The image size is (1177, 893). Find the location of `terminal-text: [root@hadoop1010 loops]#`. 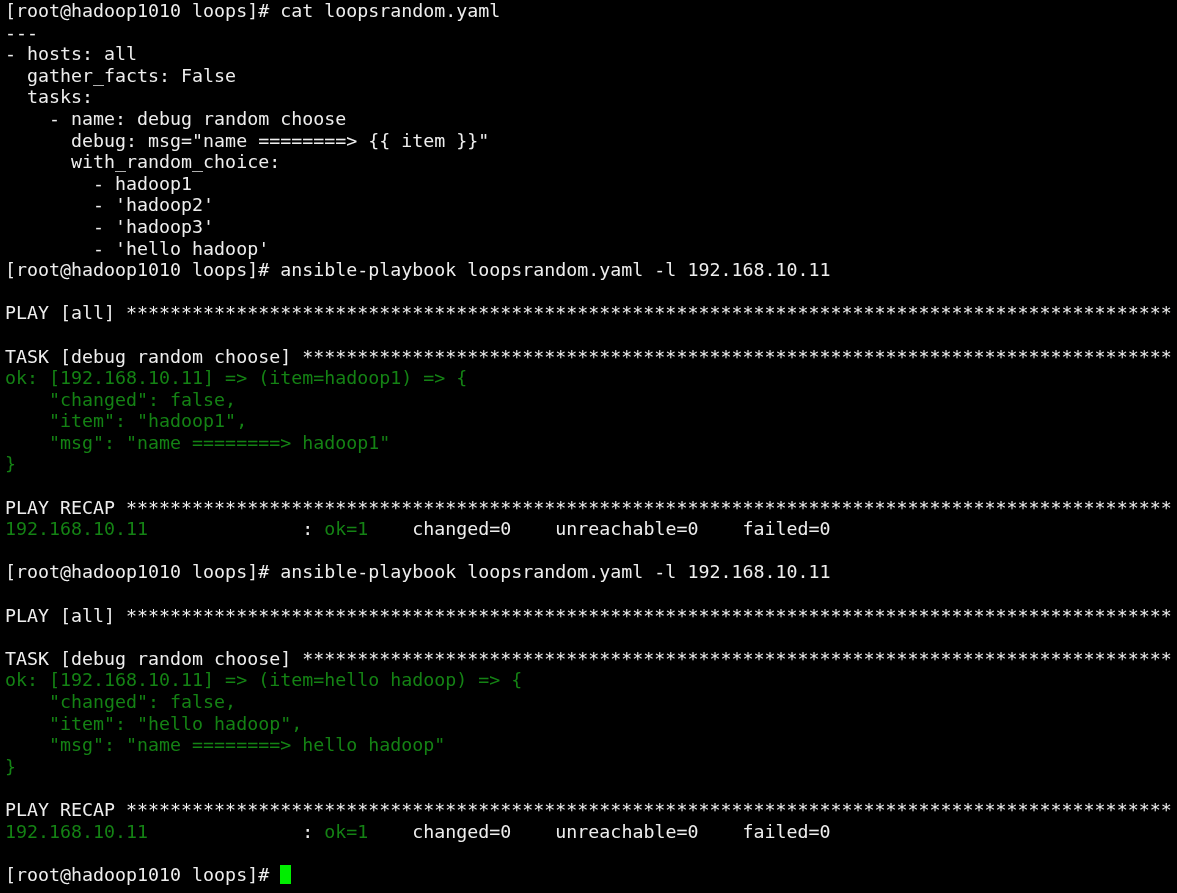

terminal-text: [root@hadoop1010 loops]# is located at coordinates (138, 874).